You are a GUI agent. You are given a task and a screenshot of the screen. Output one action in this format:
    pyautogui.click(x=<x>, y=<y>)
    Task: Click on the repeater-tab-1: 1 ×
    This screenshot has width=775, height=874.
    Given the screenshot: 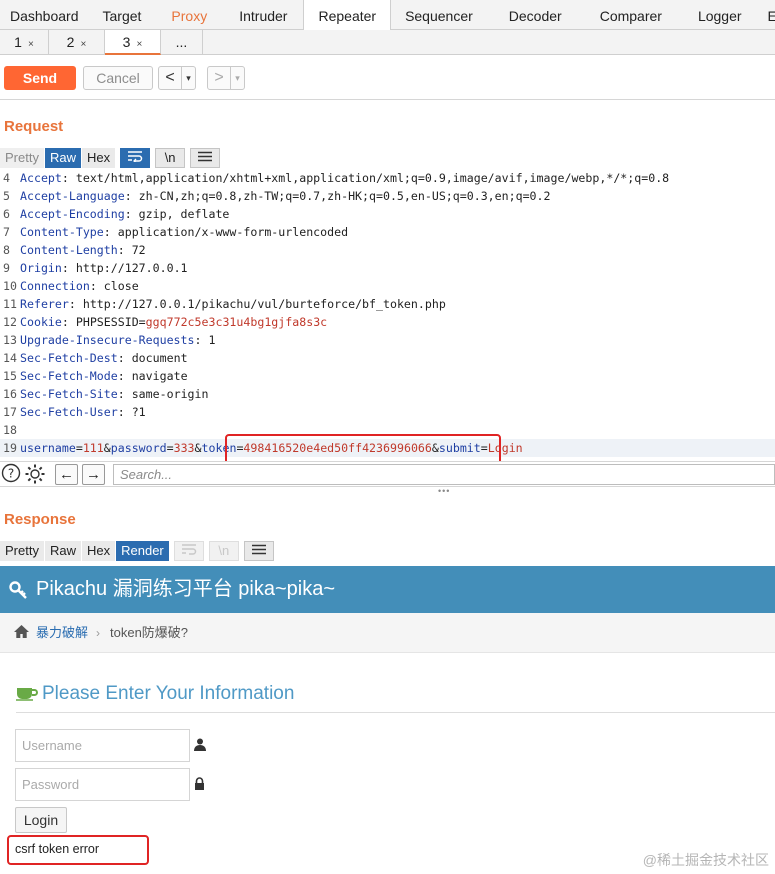 What is the action you would take?
    pyautogui.click(x=24, y=42)
    